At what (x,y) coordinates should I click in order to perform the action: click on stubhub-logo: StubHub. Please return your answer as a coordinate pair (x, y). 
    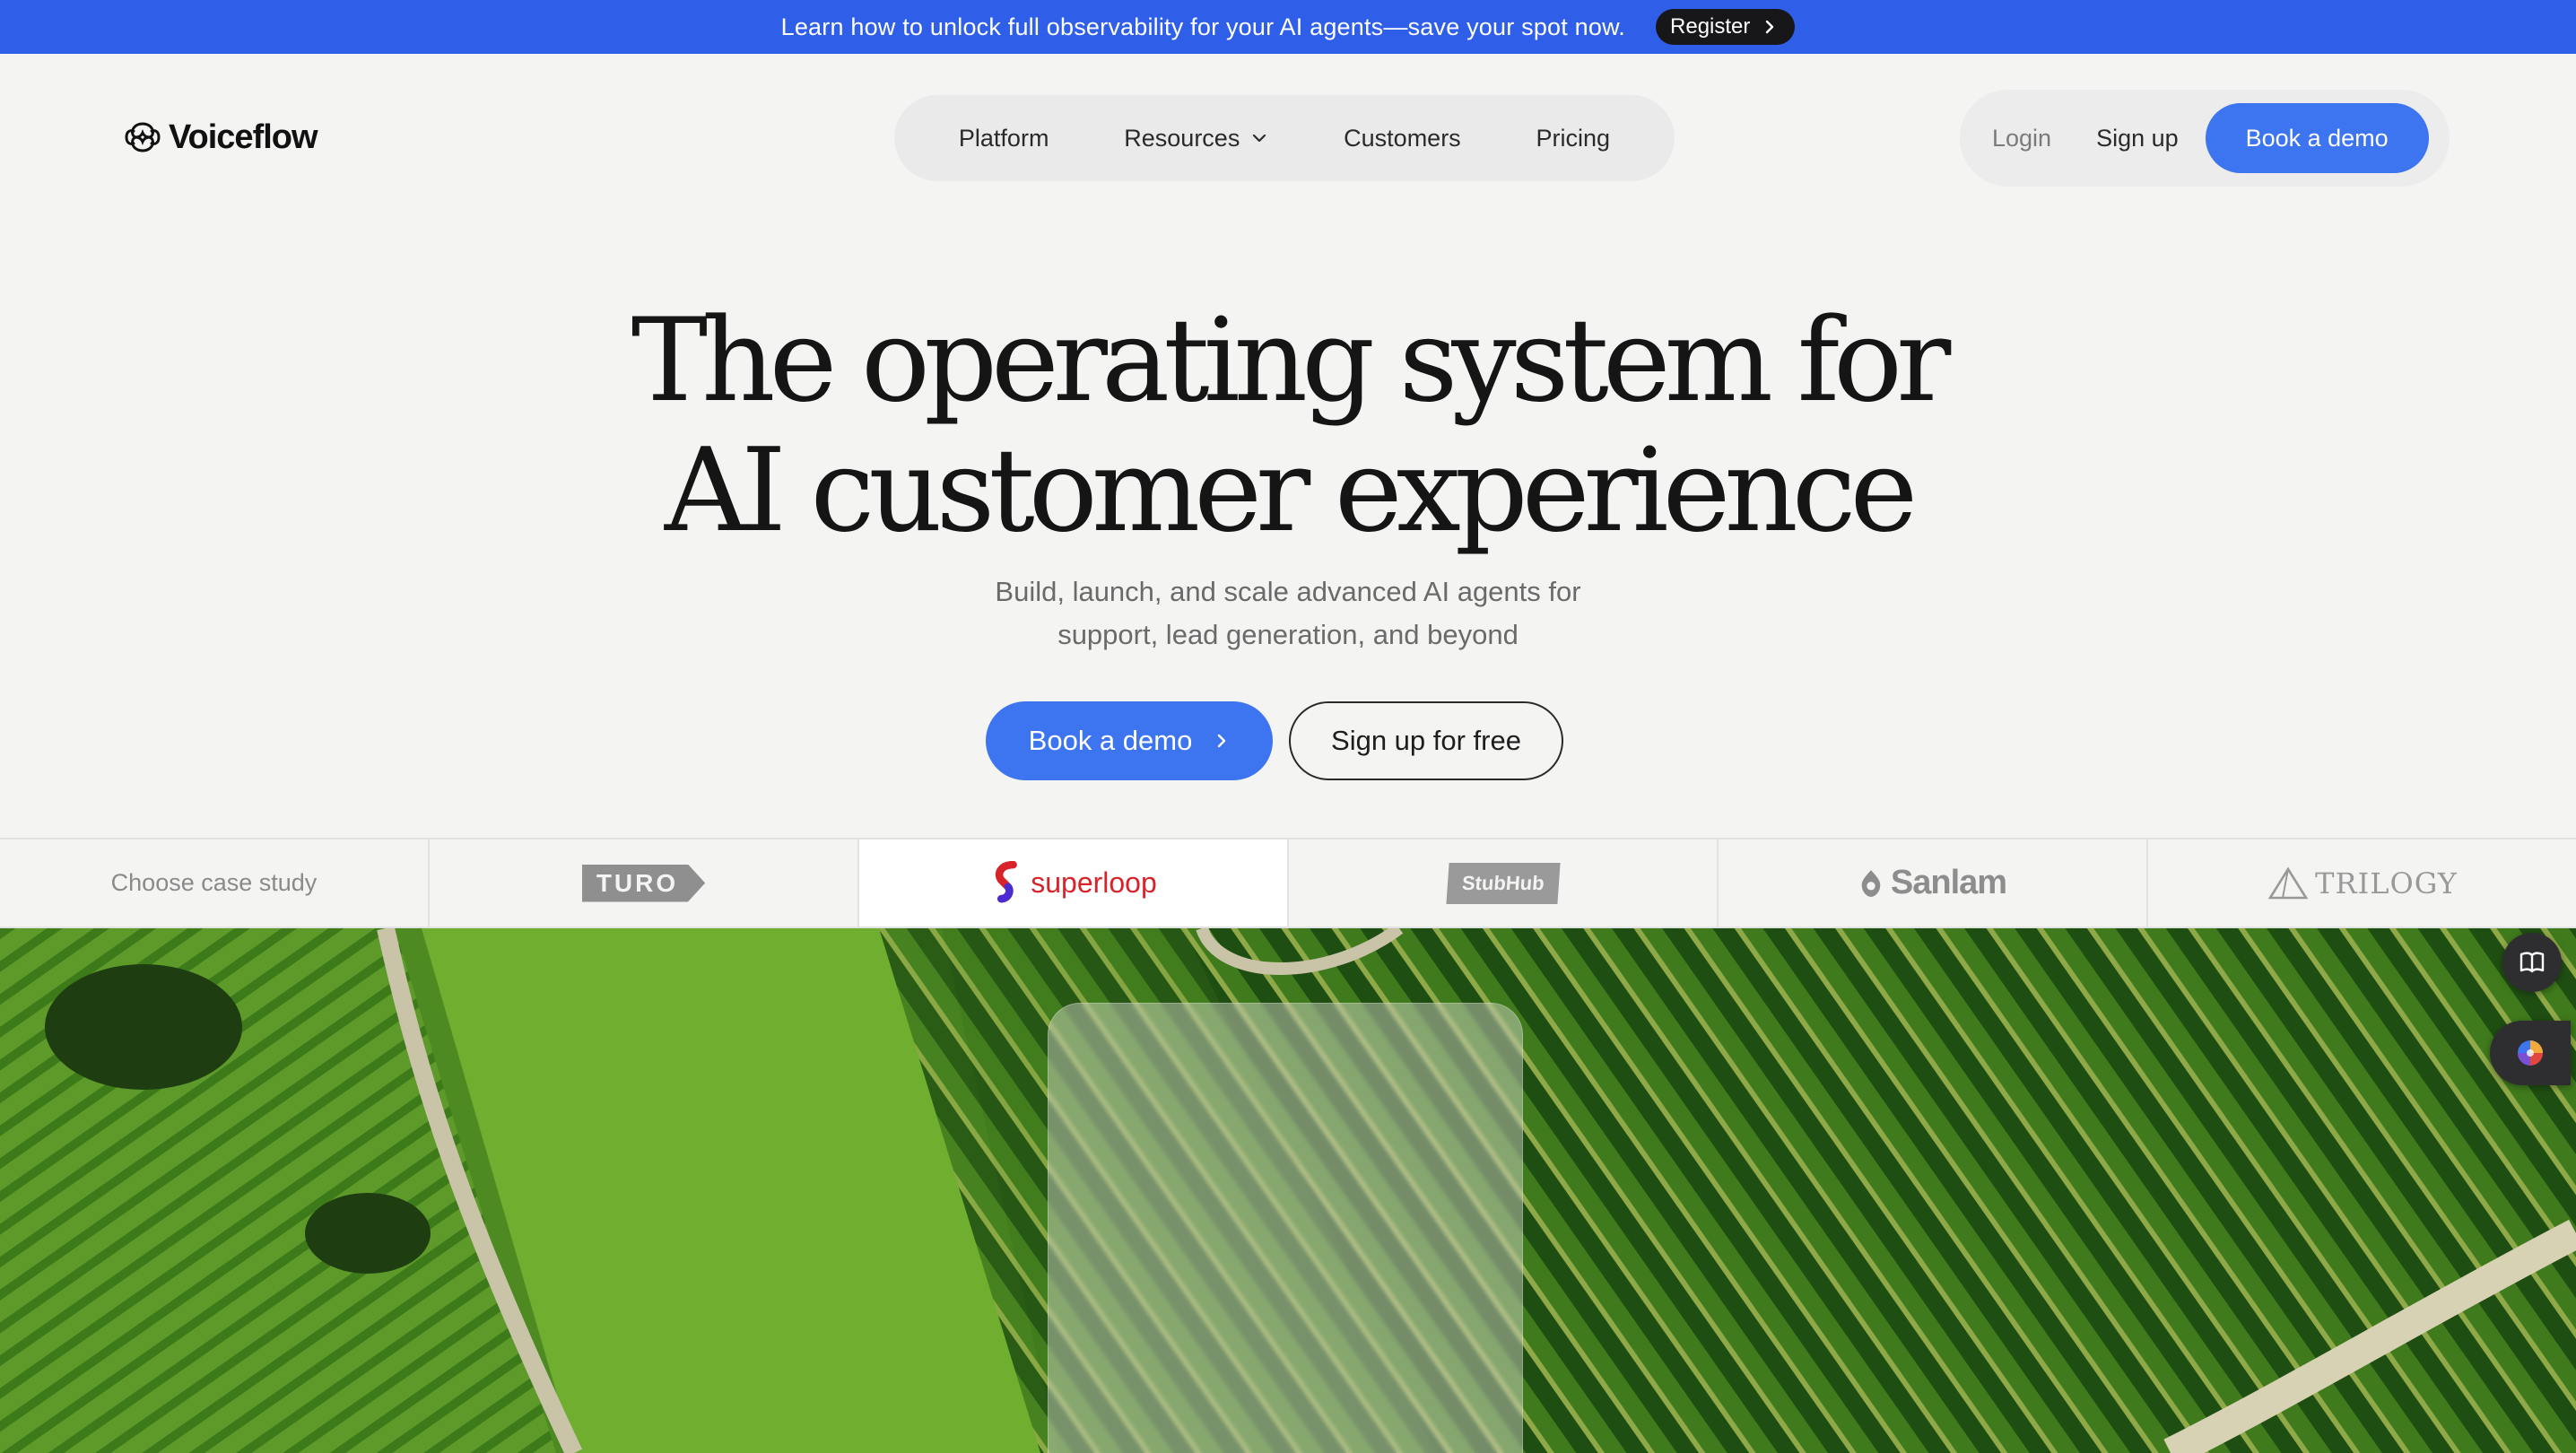
    Looking at the image, I should click on (1503, 883).